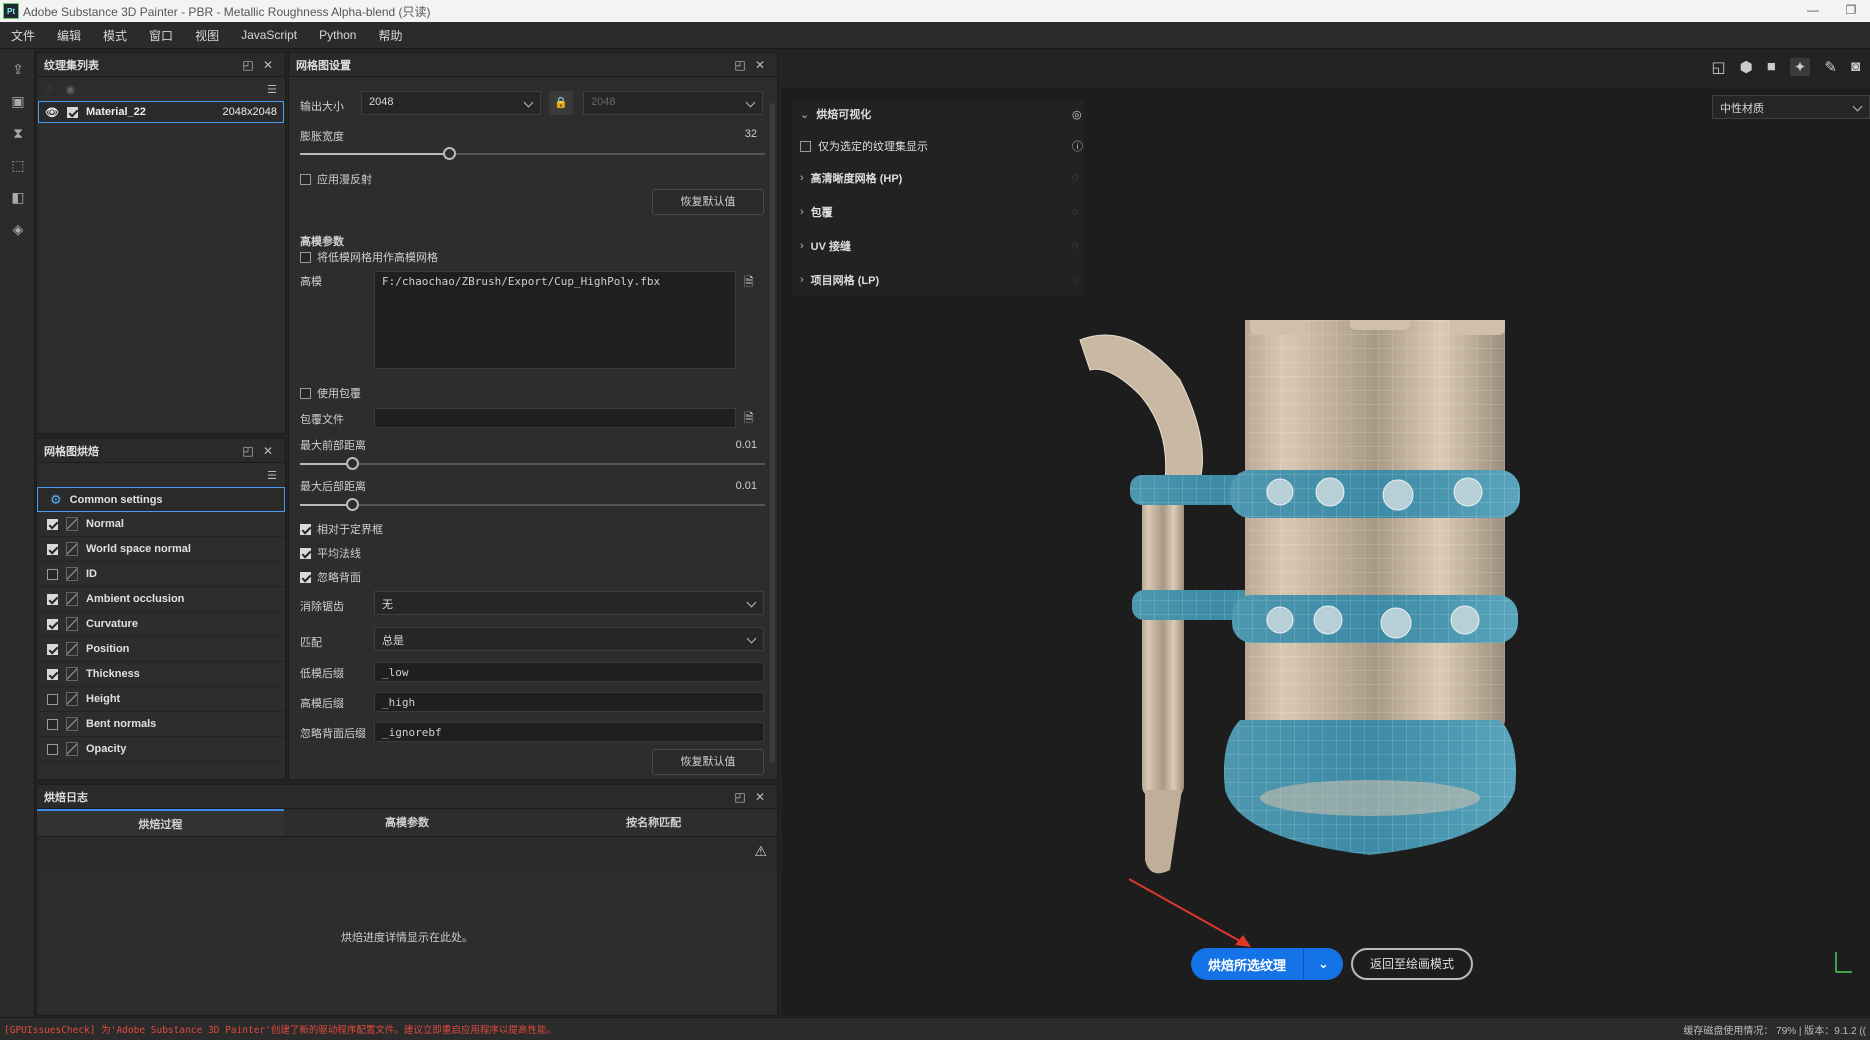 This screenshot has height=1040, width=1870. I want to click on mesh-map-row: Position, so click(161, 649).